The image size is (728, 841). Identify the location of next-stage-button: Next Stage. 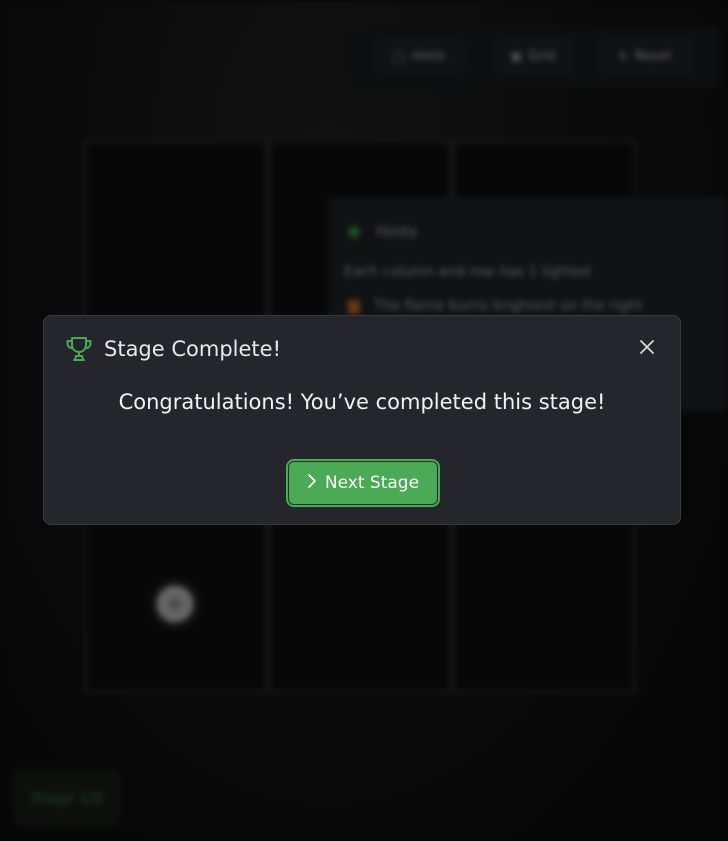
(363, 483).